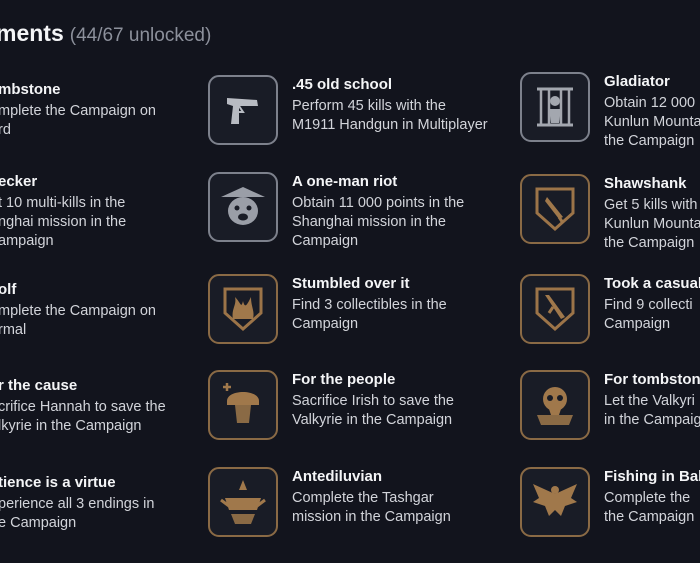  Describe the element at coordinates (337, 476) in the screenshot. I see `achievement-name: Antediluvian` at that location.